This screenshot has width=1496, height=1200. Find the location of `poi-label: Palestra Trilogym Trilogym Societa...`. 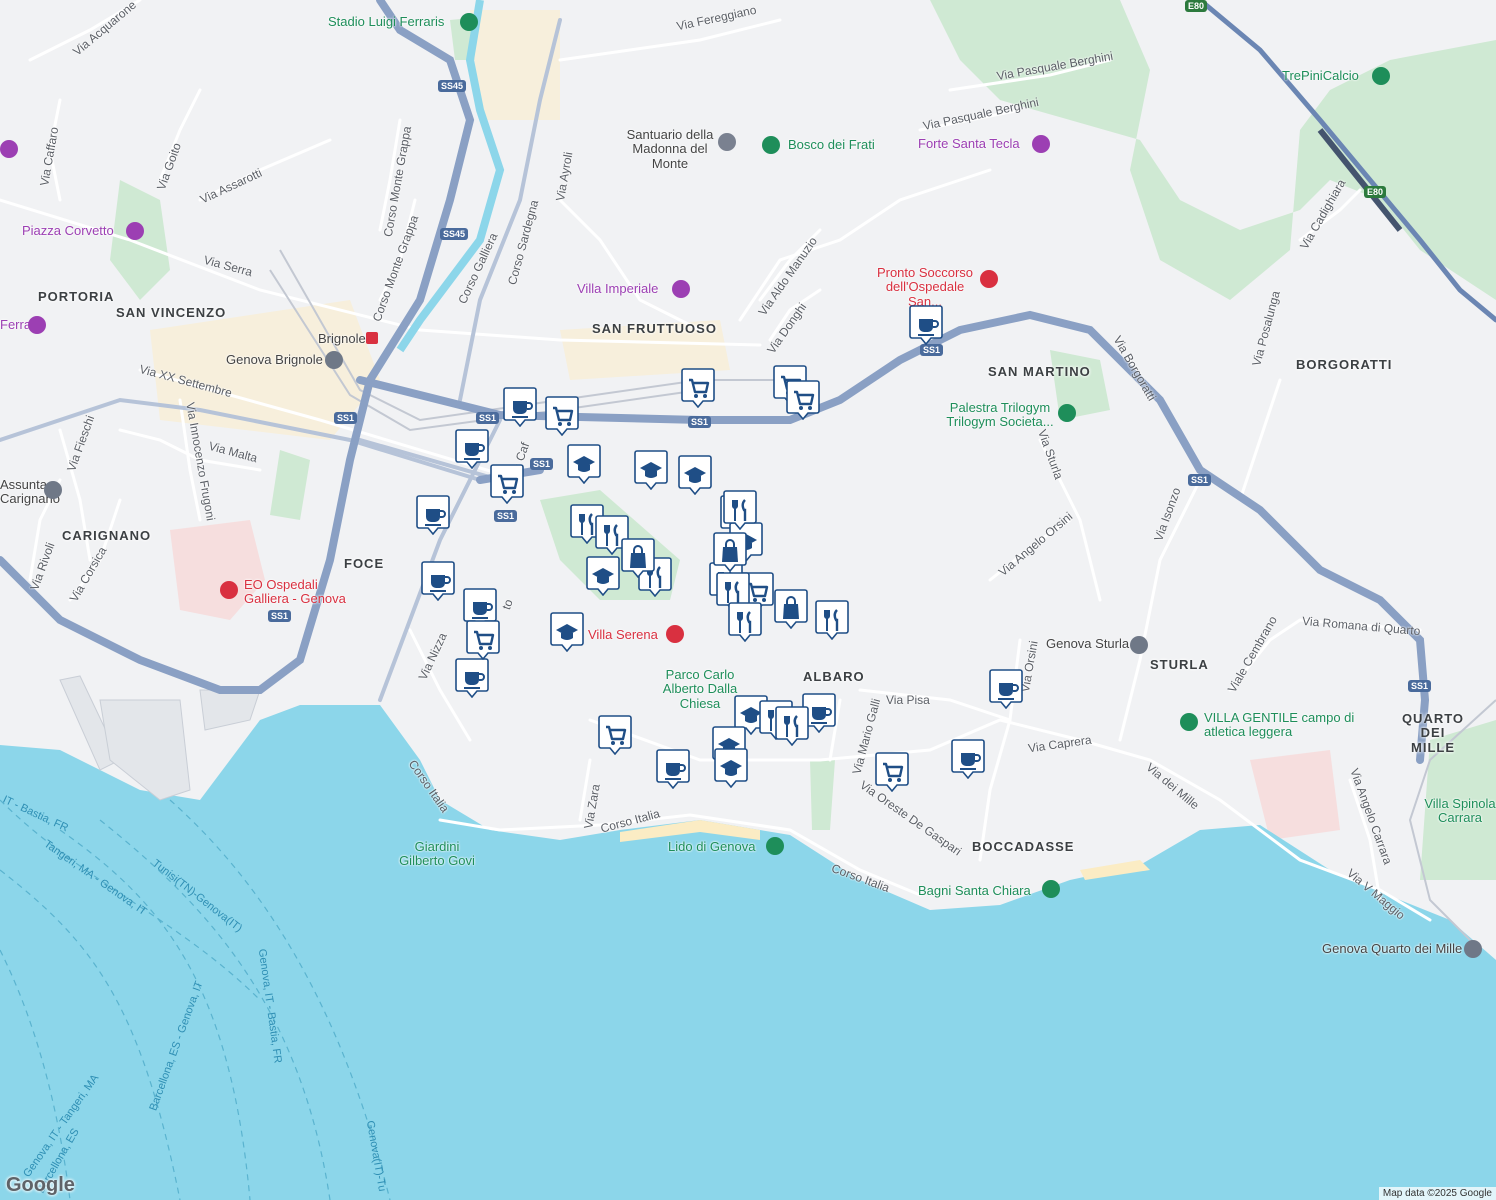

poi-label: Palestra Trilogym Trilogym Societa... is located at coordinates (1000, 415).